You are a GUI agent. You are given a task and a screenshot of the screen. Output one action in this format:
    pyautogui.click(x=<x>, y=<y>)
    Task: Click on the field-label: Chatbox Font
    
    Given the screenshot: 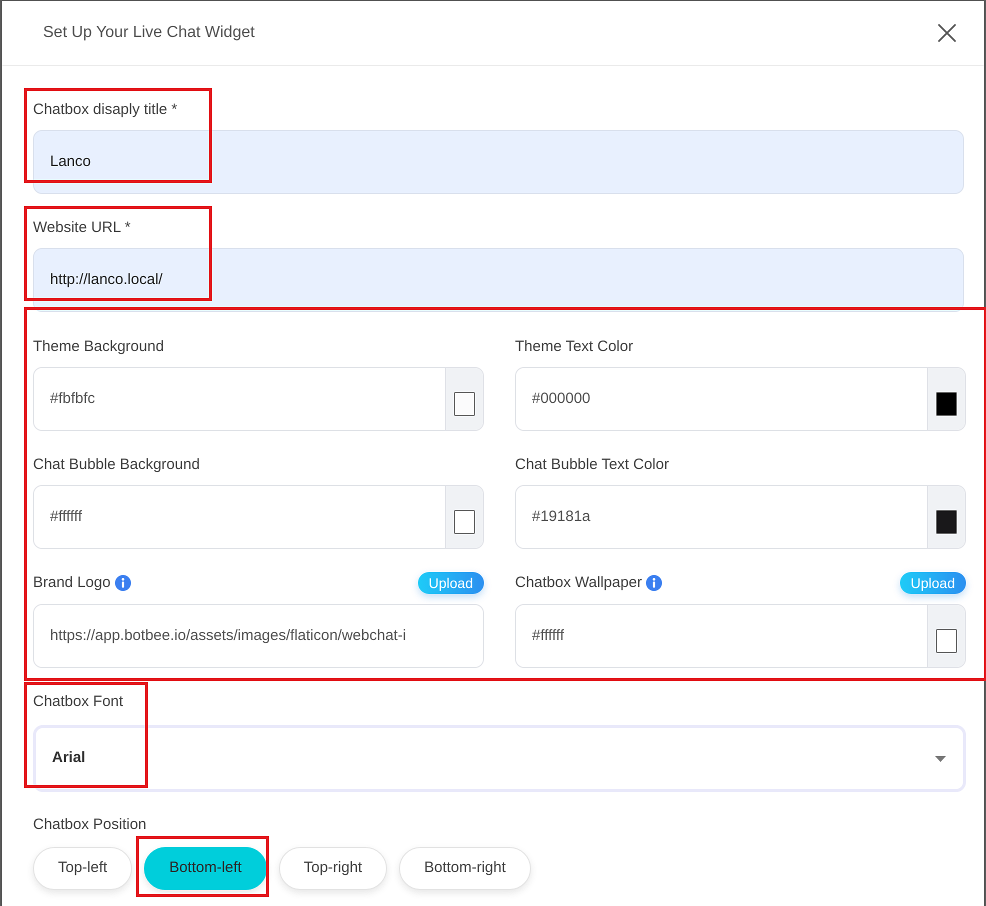 What is the action you would take?
    pyautogui.click(x=78, y=702)
    